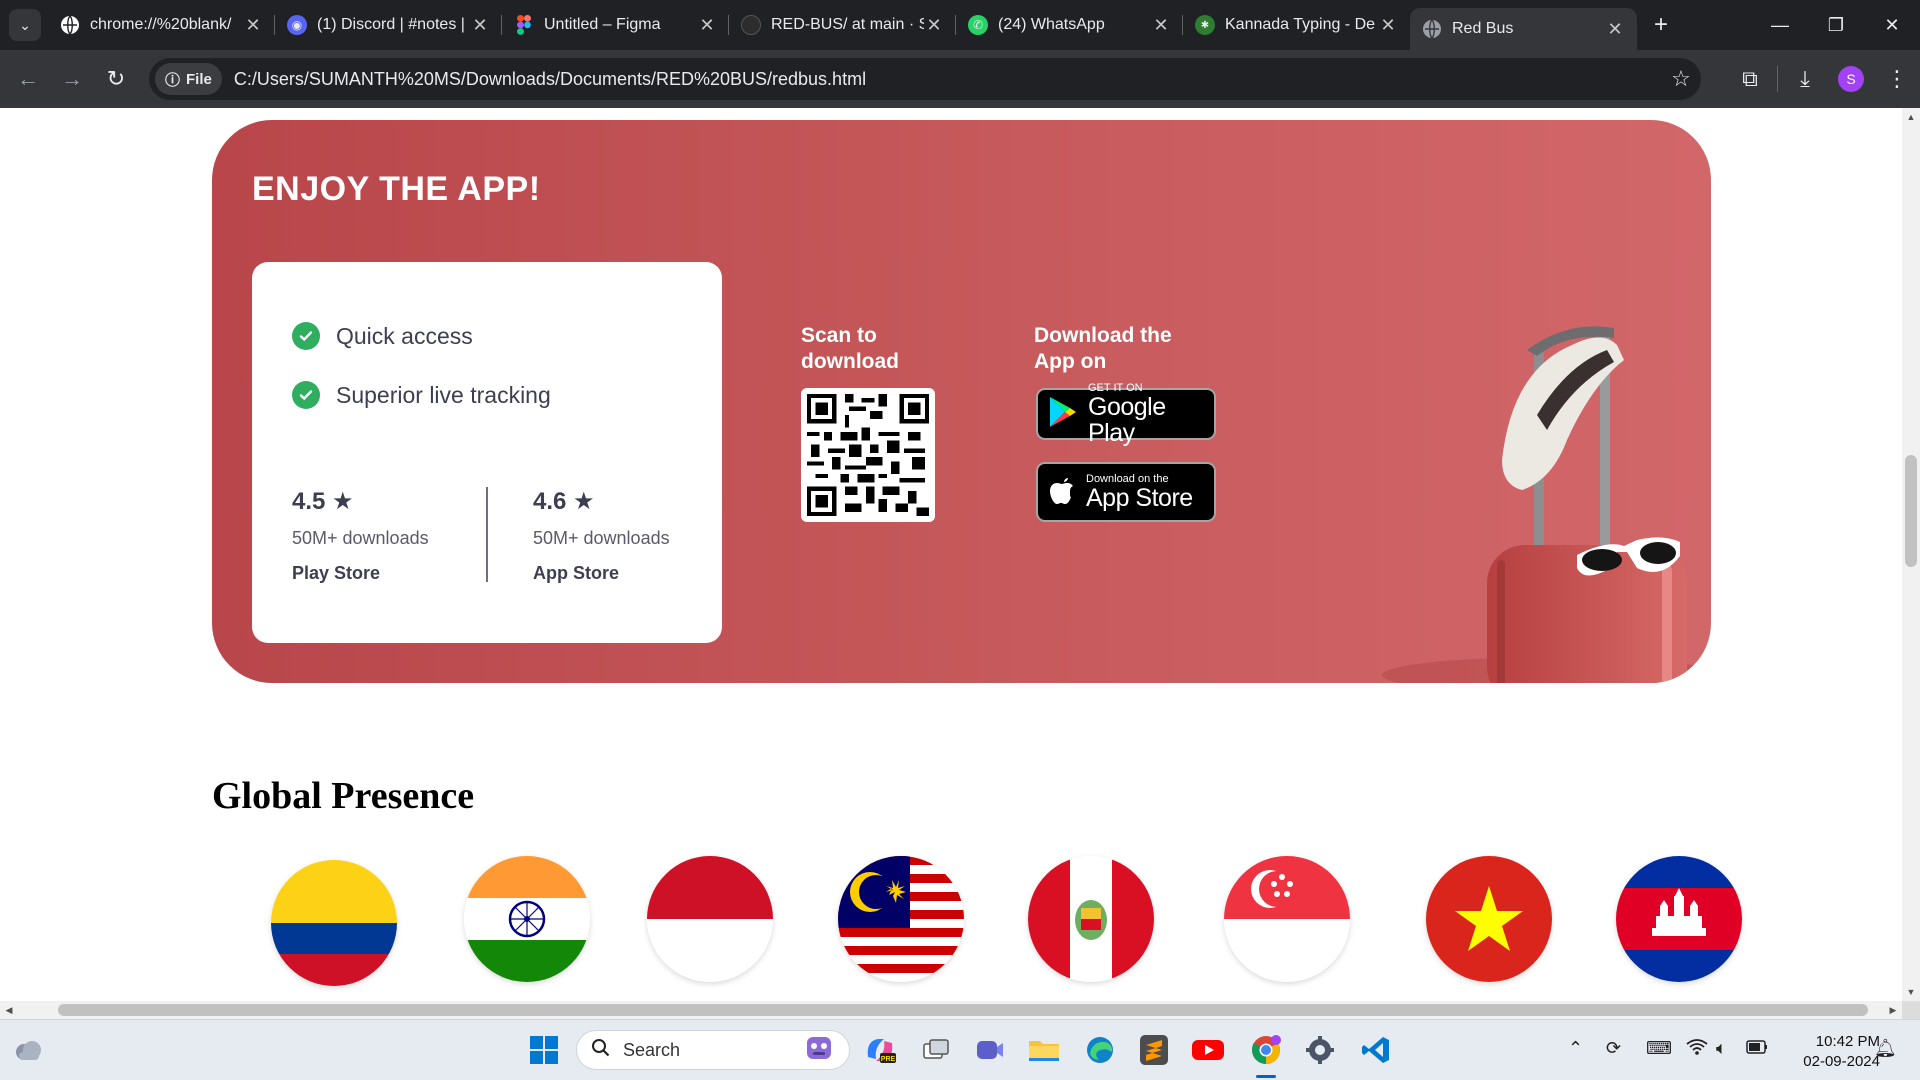 This screenshot has height=1080, width=1920. Describe the element at coordinates (850, 348) in the screenshot. I see `scan-label: Scan to download` at that location.